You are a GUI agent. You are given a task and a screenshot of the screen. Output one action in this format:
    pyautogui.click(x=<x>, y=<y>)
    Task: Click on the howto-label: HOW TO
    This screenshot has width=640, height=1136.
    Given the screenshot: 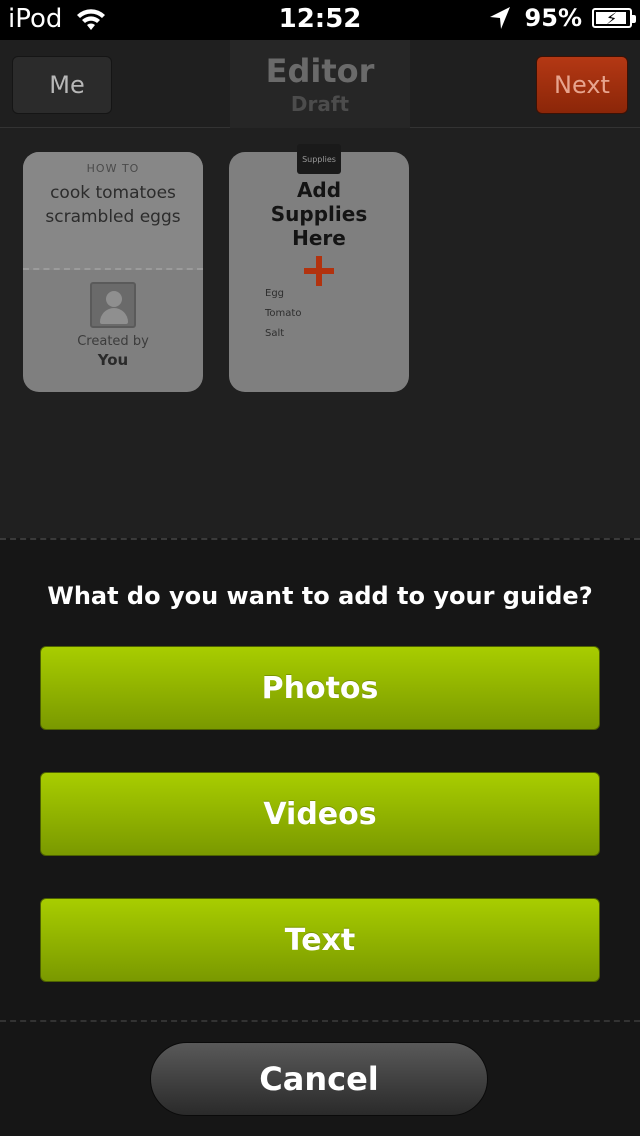 What is the action you would take?
    pyautogui.click(x=113, y=168)
    